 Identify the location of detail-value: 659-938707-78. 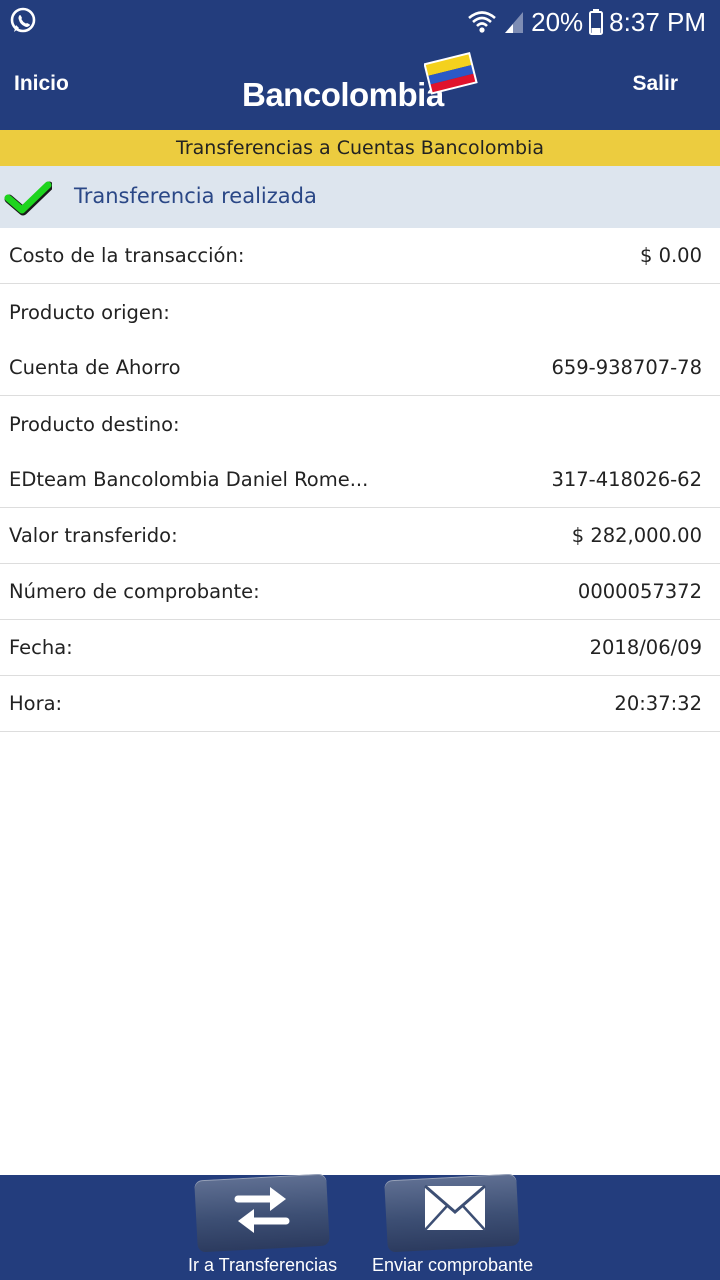
(626, 367).